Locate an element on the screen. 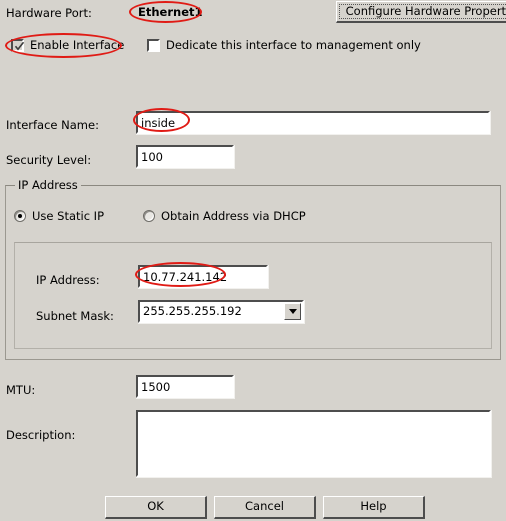  enable-interface-label: Enable Interface is located at coordinates (77, 45).